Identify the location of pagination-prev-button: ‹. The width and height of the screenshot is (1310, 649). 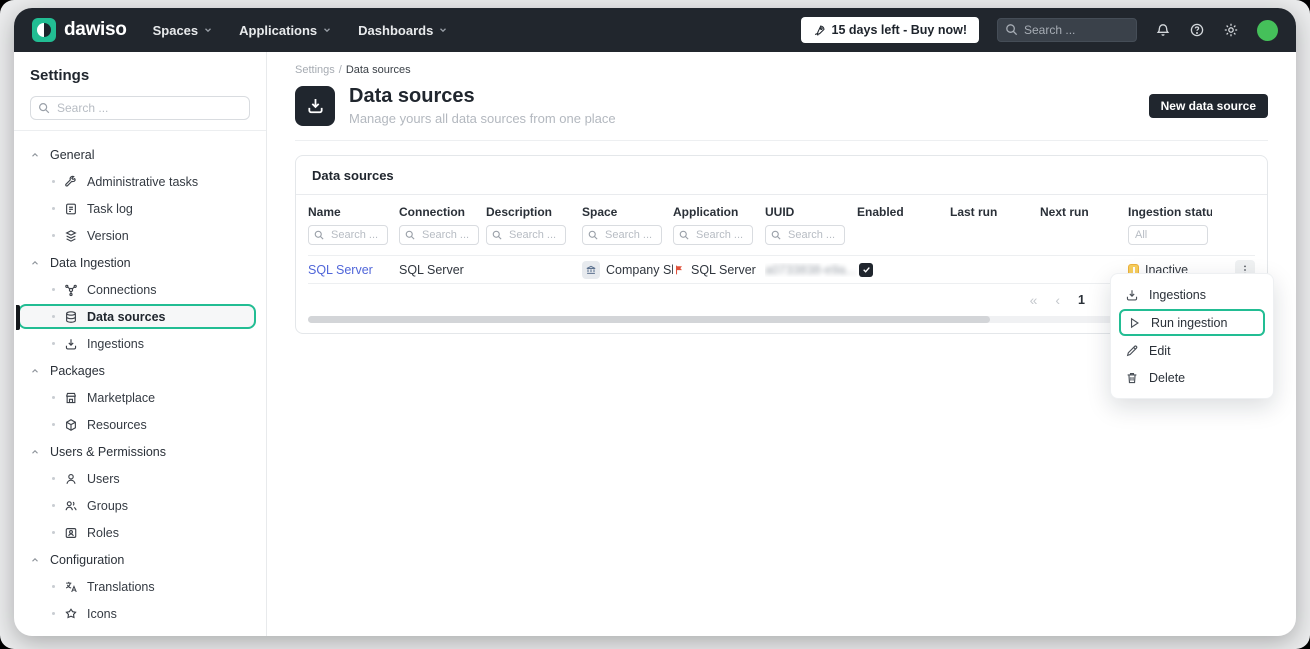
(1057, 300).